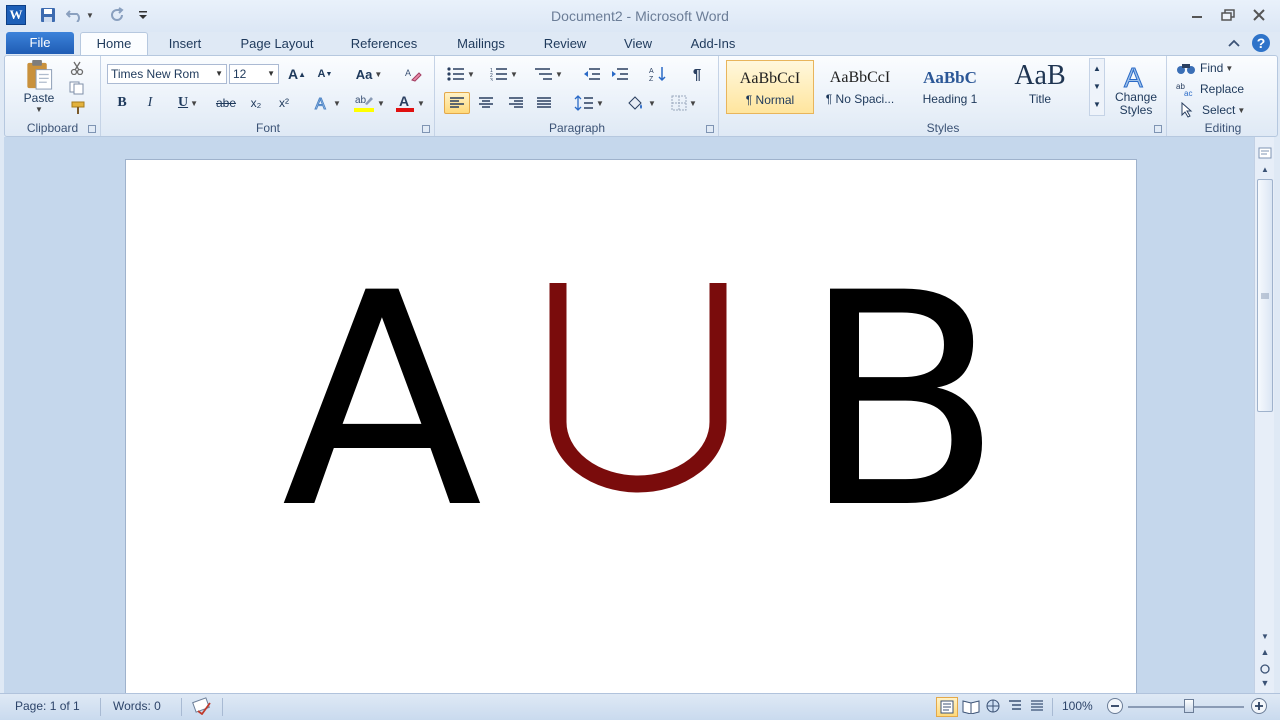 The width and height of the screenshot is (1280, 720). Describe the element at coordinates (77, 88) in the screenshot. I see `copy-icon` at that location.